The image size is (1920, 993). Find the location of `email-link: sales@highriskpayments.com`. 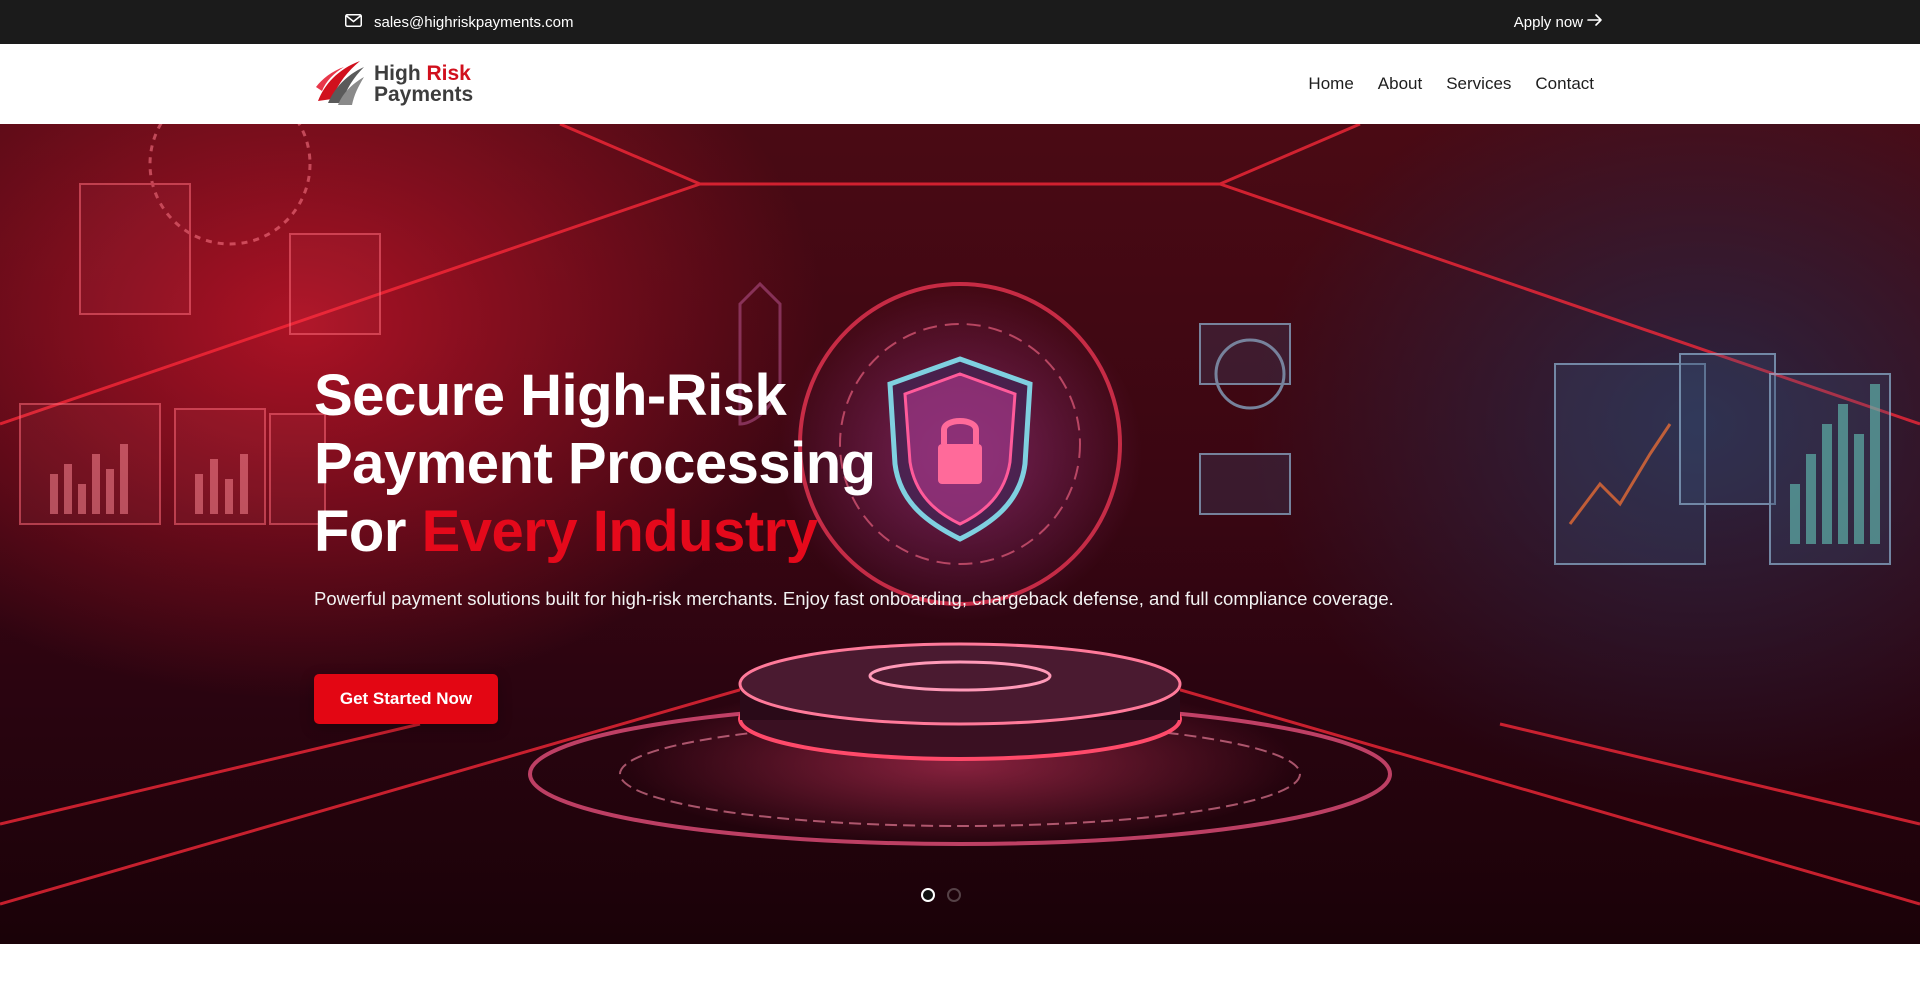

email-link: sales@highriskpayments.com is located at coordinates (459, 22).